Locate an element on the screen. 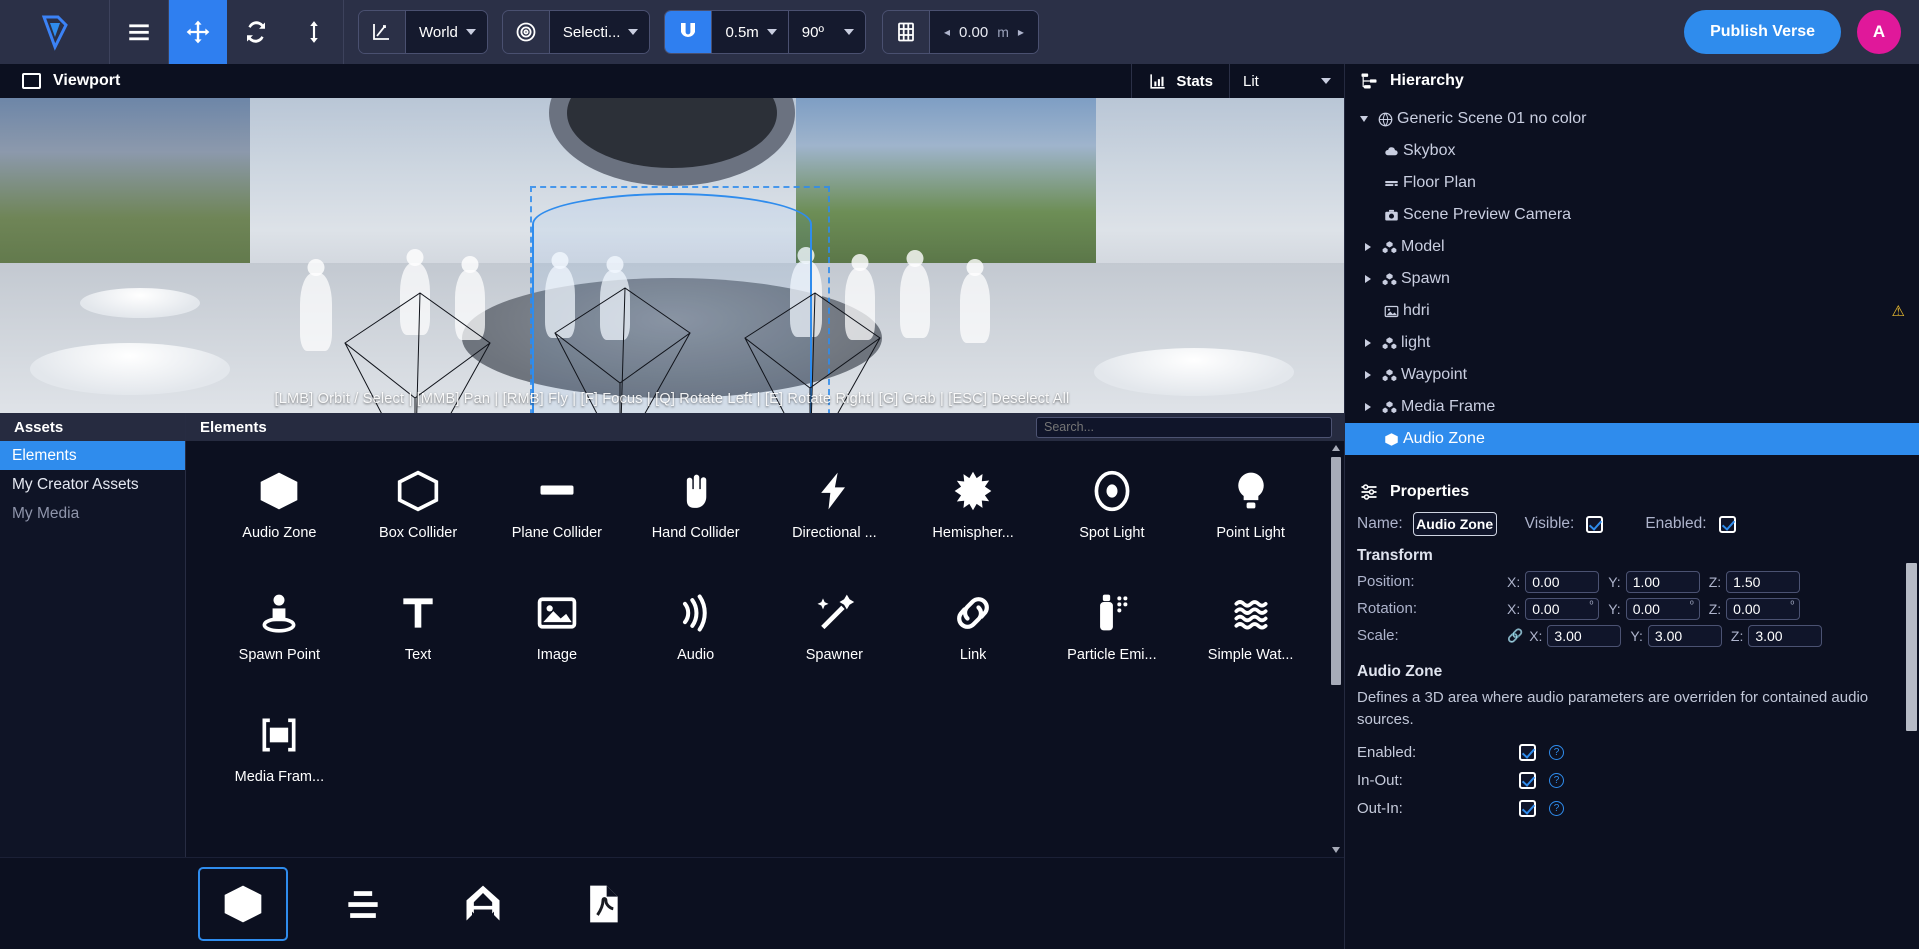 The height and width of the screenshot is (949, 1919). publish-verse-button: Publish Verse is located at coordinates (1762, 32).